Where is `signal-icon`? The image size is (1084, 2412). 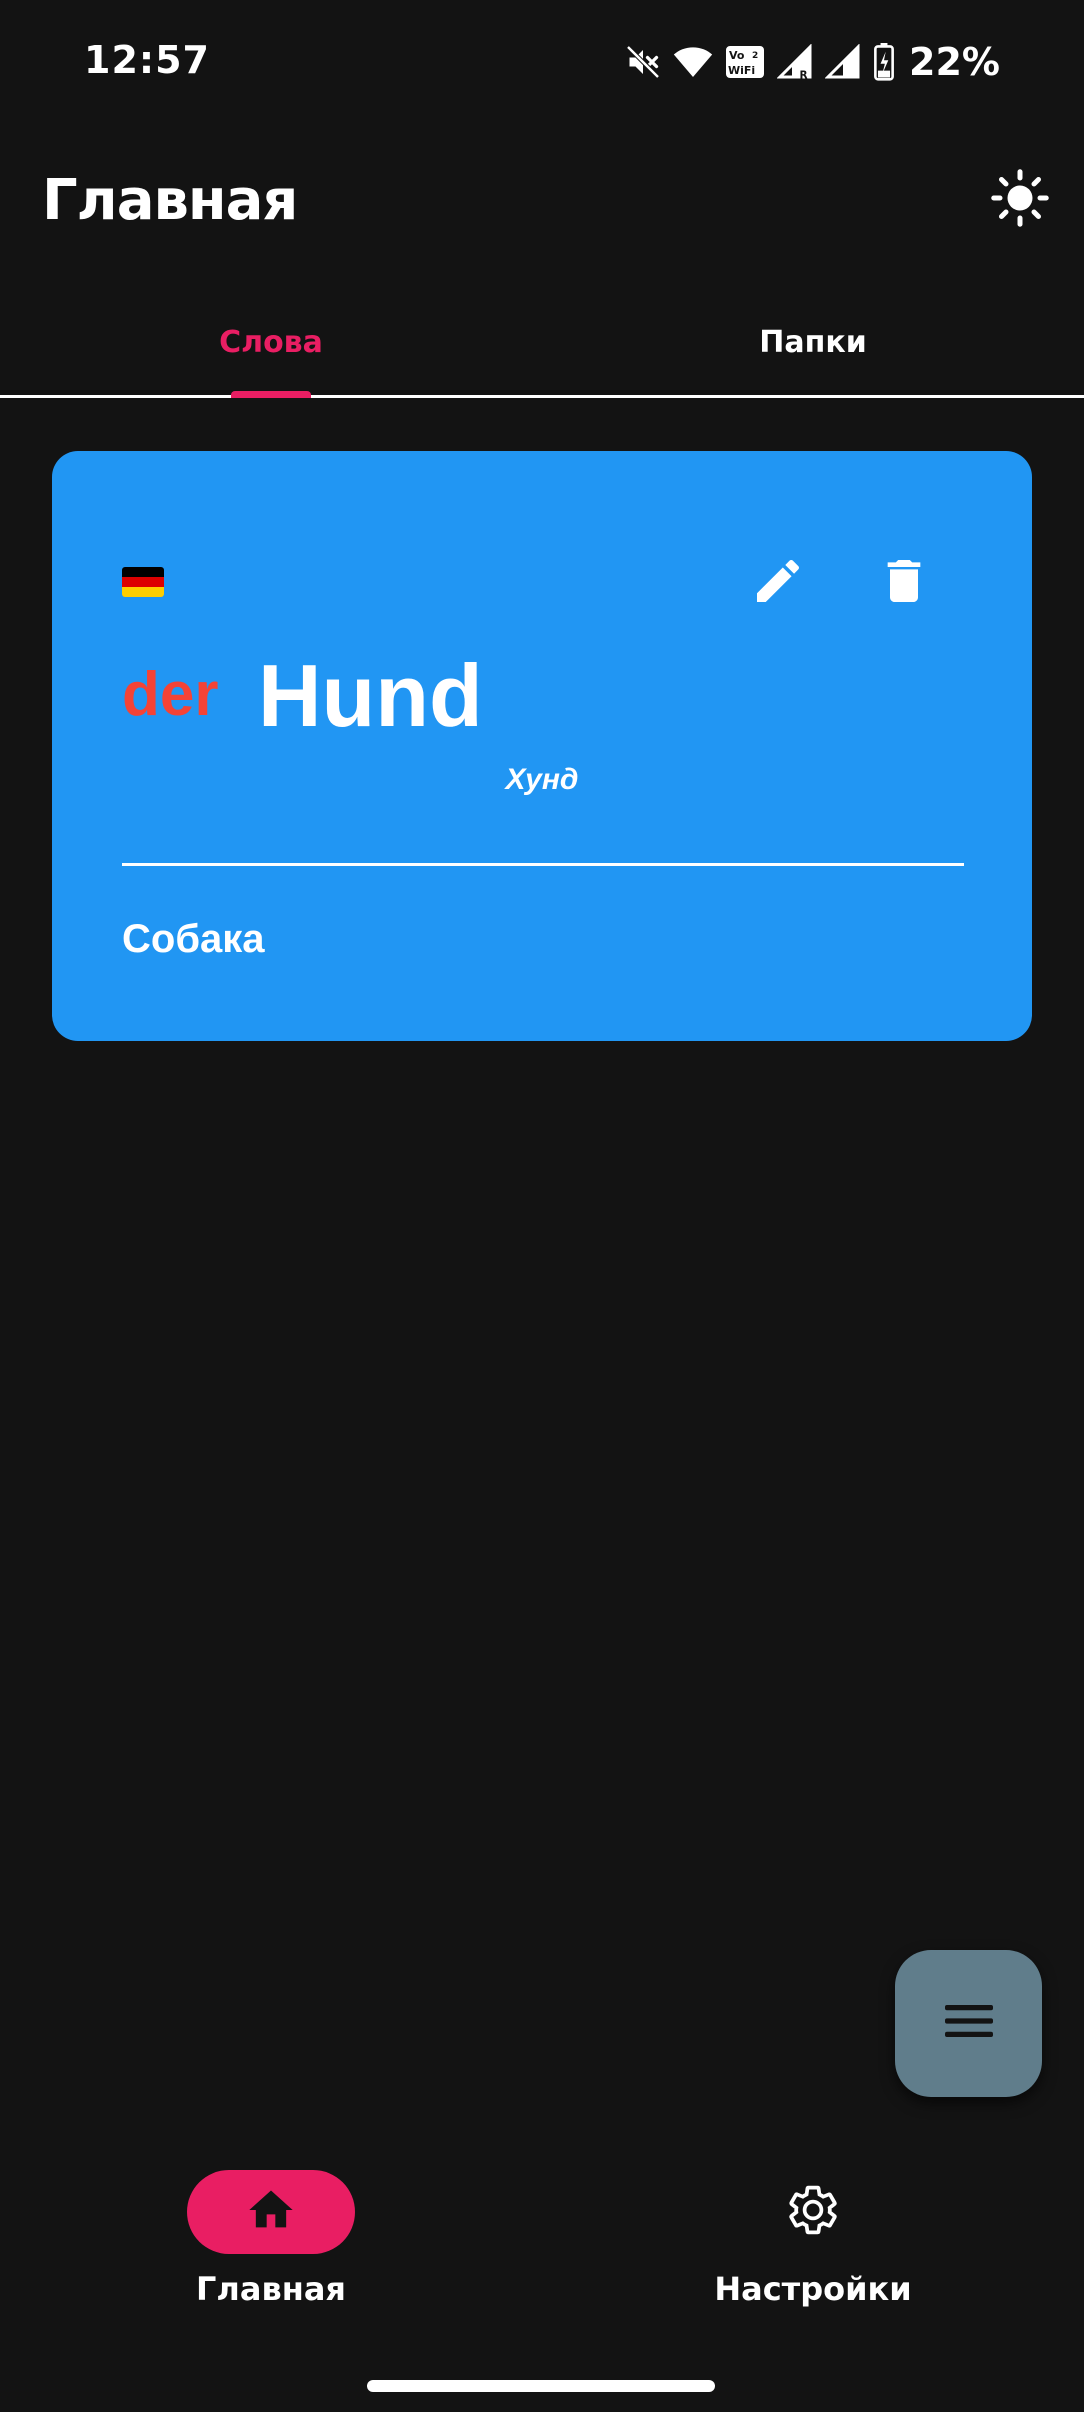 signal-icon is located at coordinates (843, 62).